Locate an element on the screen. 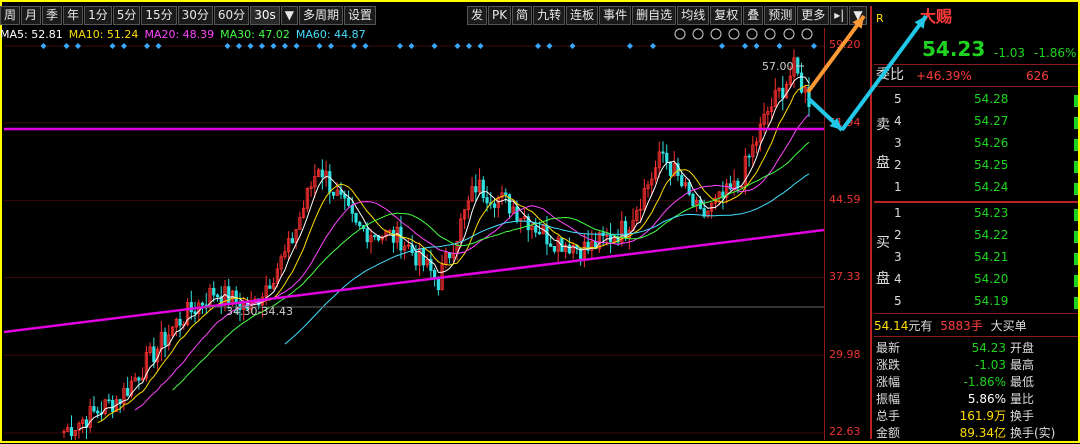 This screenshot has width=1080, height=444. price-change: -1.03 is located at coordinates (1010, 53).